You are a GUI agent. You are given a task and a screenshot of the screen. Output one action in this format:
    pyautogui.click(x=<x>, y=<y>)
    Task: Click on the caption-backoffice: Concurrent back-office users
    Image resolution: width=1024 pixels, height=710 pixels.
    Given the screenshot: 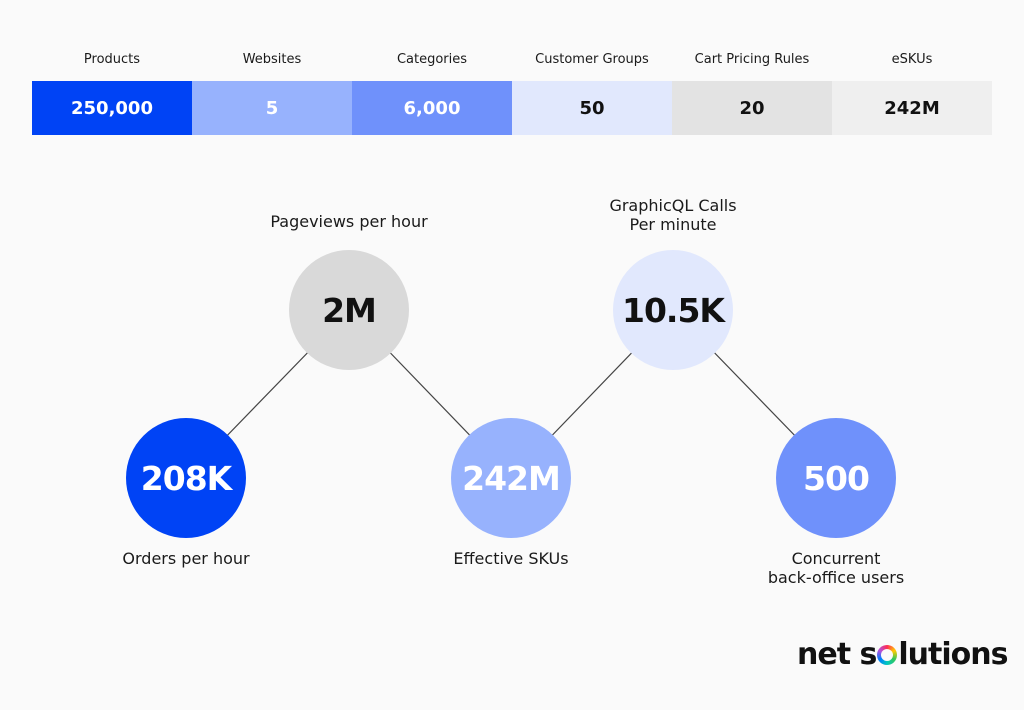 What is the action you would take?
    pyautogui.click(x=836, y=568)
    